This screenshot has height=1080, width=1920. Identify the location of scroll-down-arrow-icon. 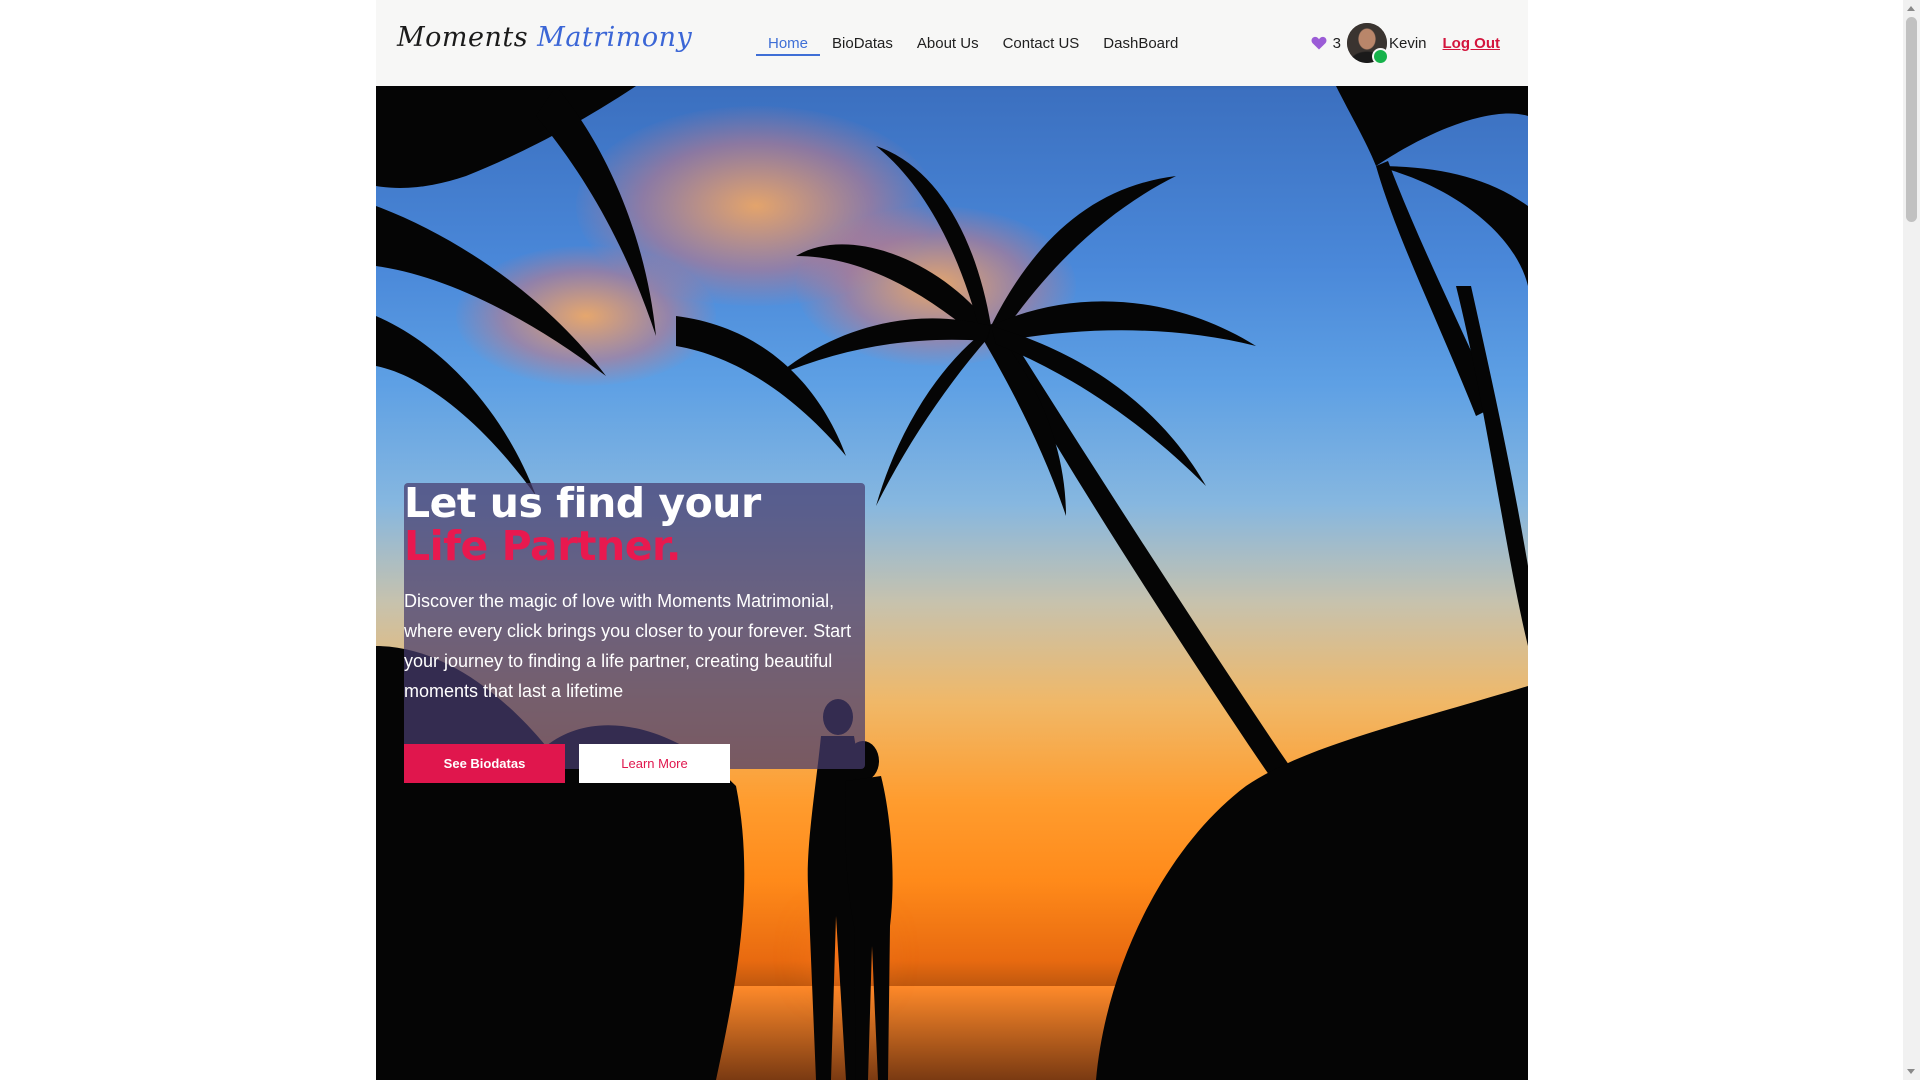
(1911, 1071).